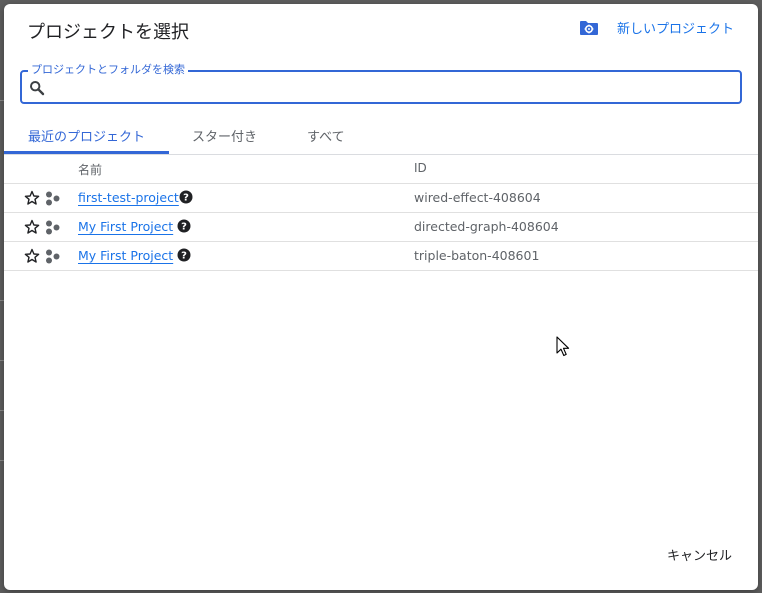 The height and width of the screenshot is (593, 762). What do you see at coordinates (675, 29) in the screenshot?
I see `new-project-label: 新しいプロジェクト` at bounding box center [675, 29].